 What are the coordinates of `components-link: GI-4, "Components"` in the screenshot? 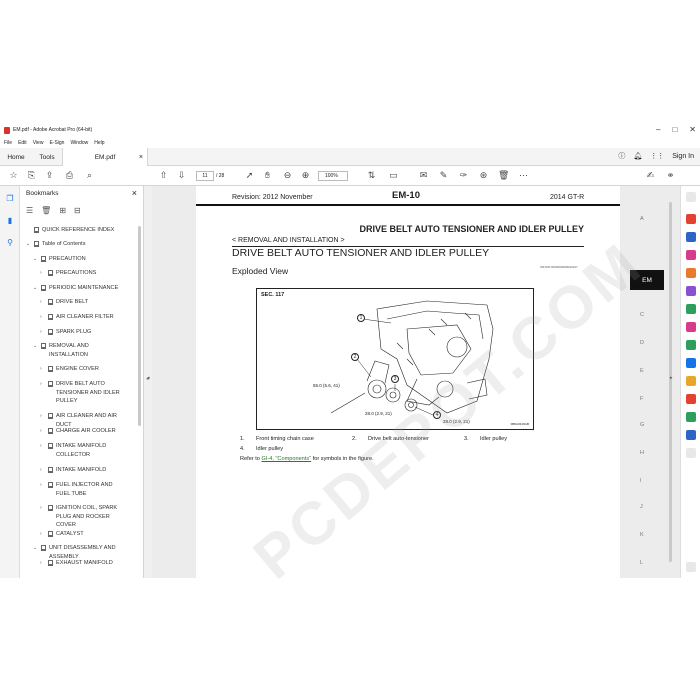 It's located at (286, 459).